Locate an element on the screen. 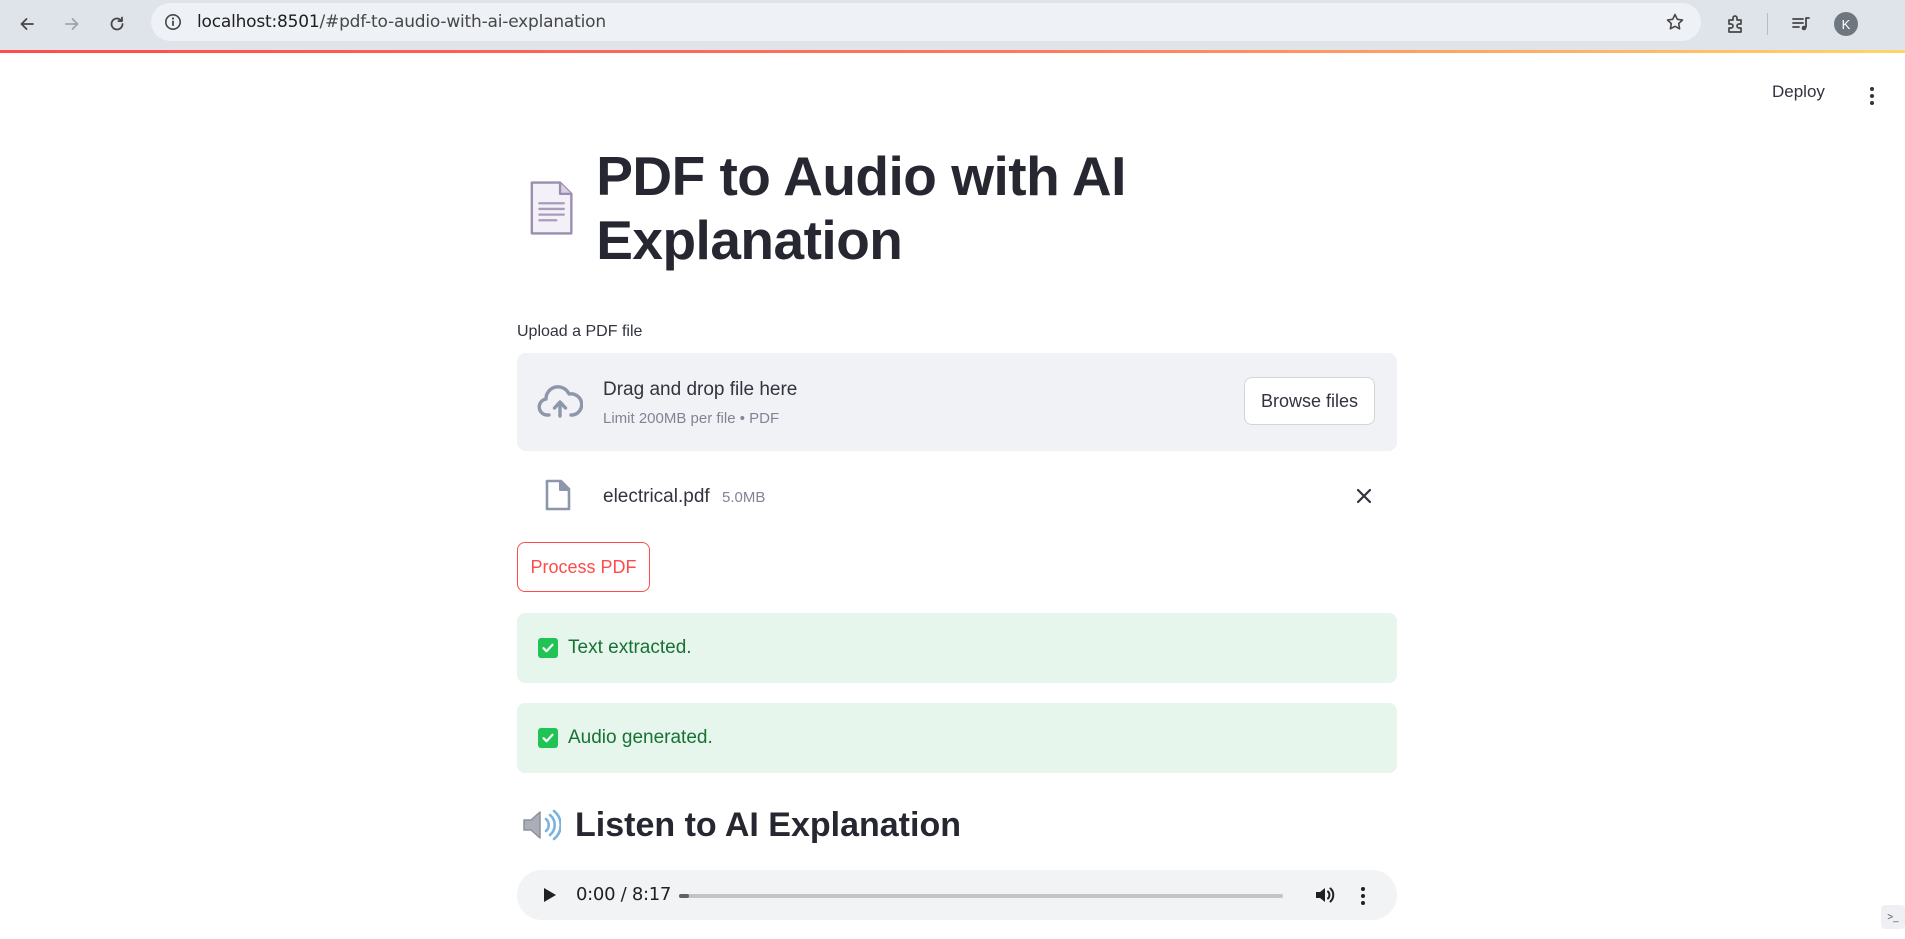  browse-files-button: Browse files is located at coordinates (1309, 401).